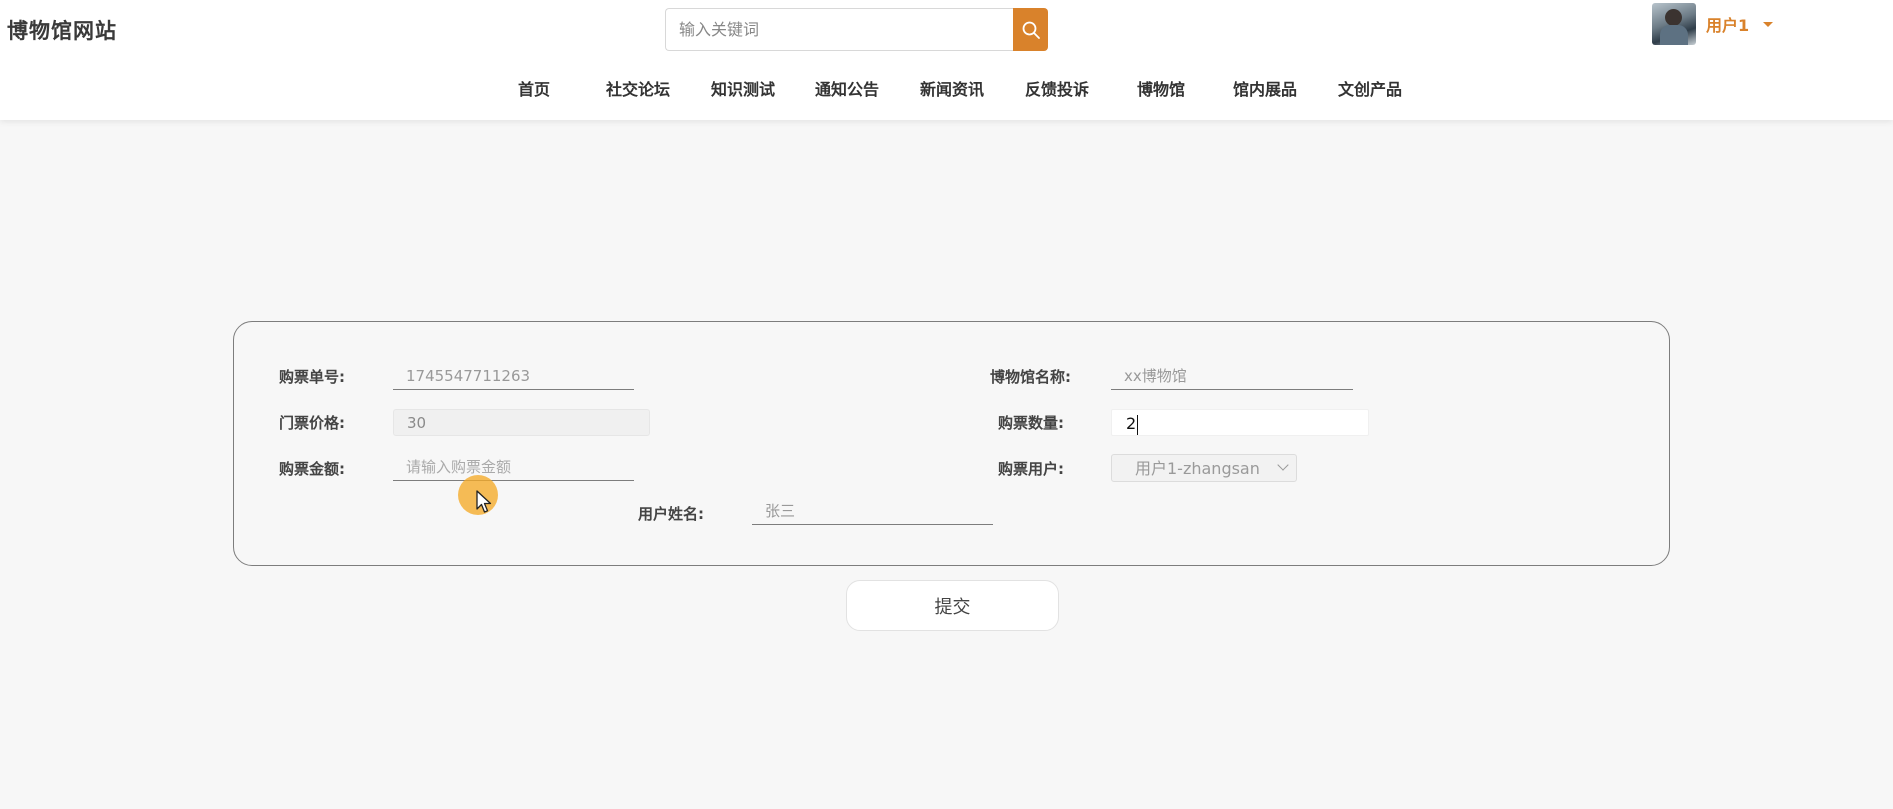 This screenshot has height=809, width=1893. I want to click on site-title: 博物馆网站, so click(62, 30).